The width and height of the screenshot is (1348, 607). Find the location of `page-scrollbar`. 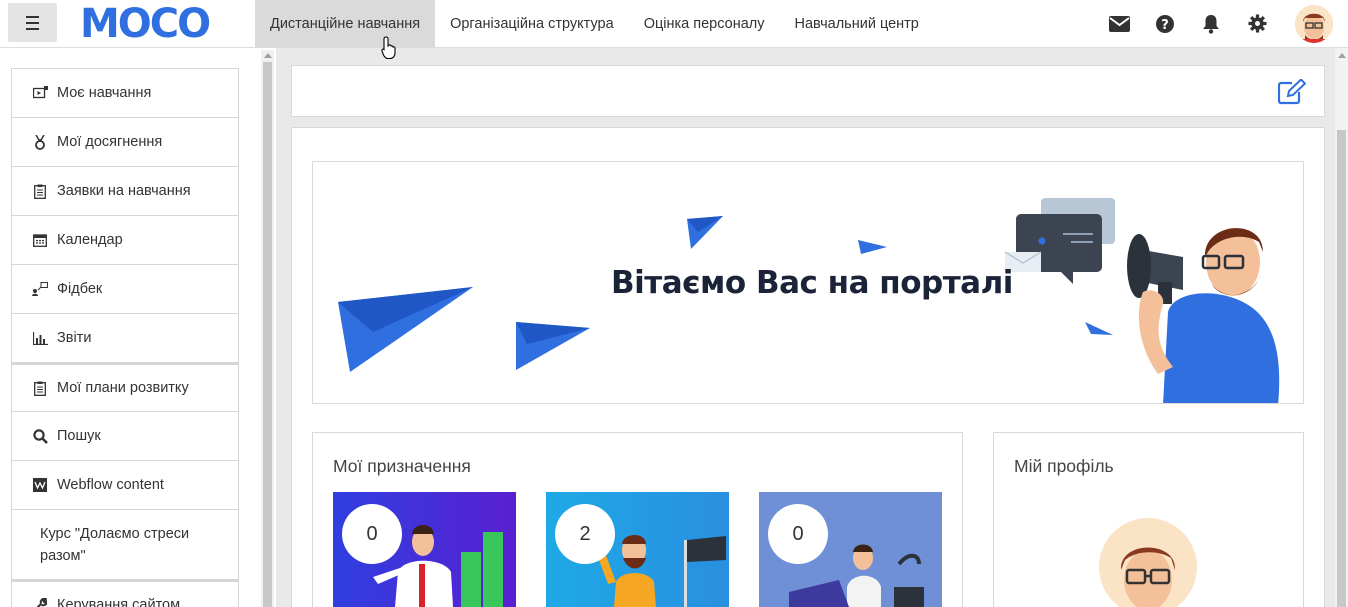

page-scrollbar is located at coordinates (1341, 327).